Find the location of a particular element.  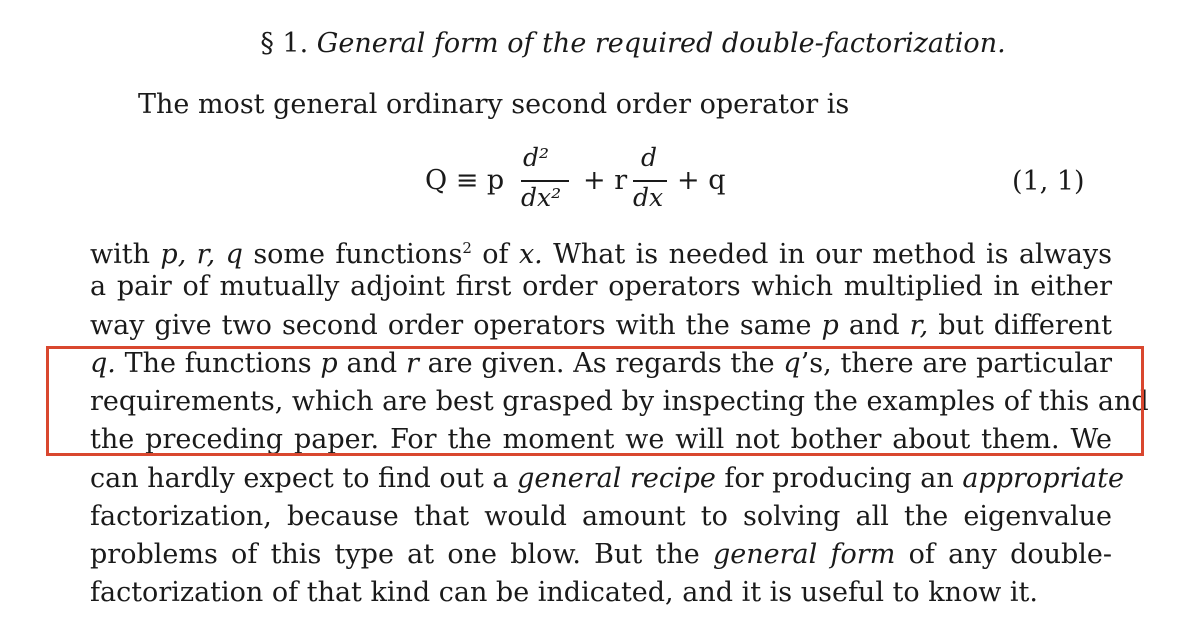

text-run: but different is located at coordinates (1020, 325).